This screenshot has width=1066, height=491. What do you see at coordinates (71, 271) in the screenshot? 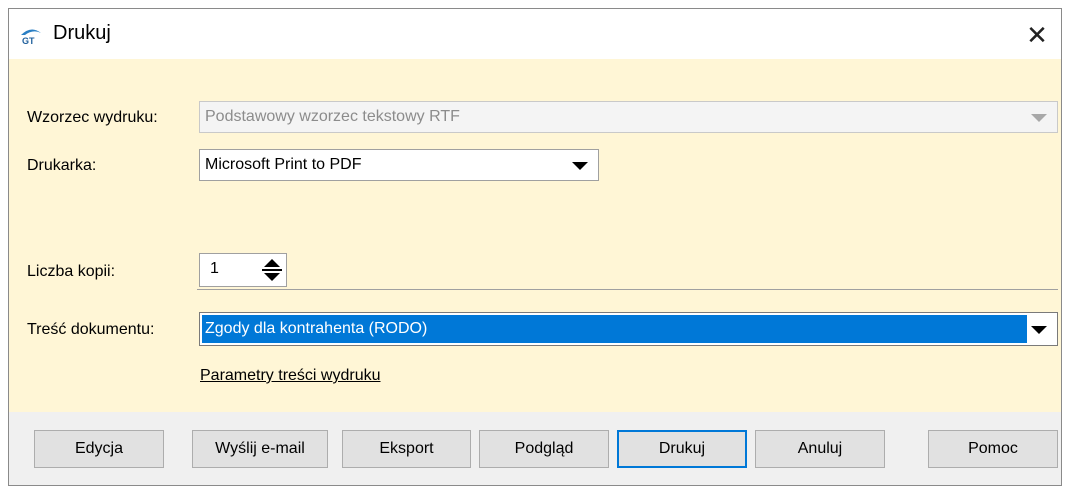
I see `copies-label: Liczba kopii:` at bounding box center [71, 271].